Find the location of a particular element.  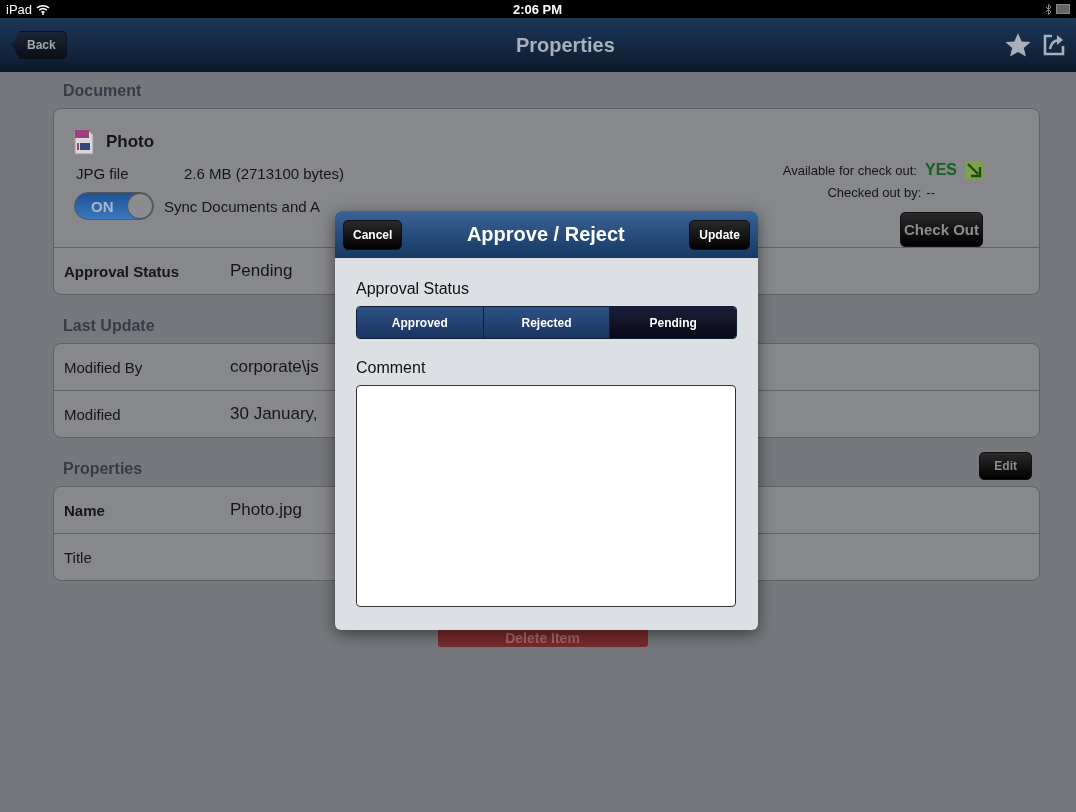

checked-out-label: Checked out by: is located at coordinates (874, 192).